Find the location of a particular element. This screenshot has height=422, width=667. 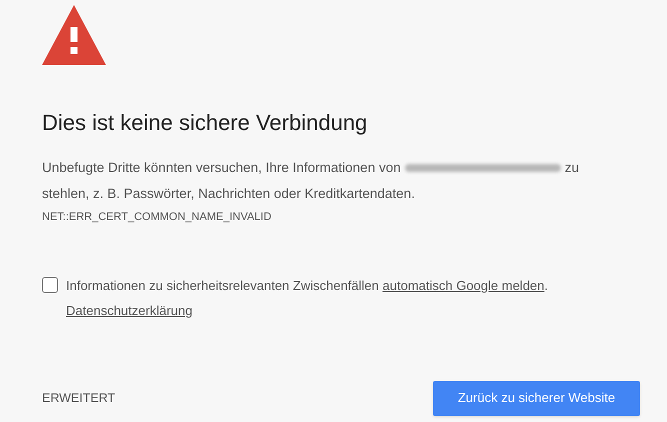

advanced-button: ERWEITERT is located at coordinates (79, 398).